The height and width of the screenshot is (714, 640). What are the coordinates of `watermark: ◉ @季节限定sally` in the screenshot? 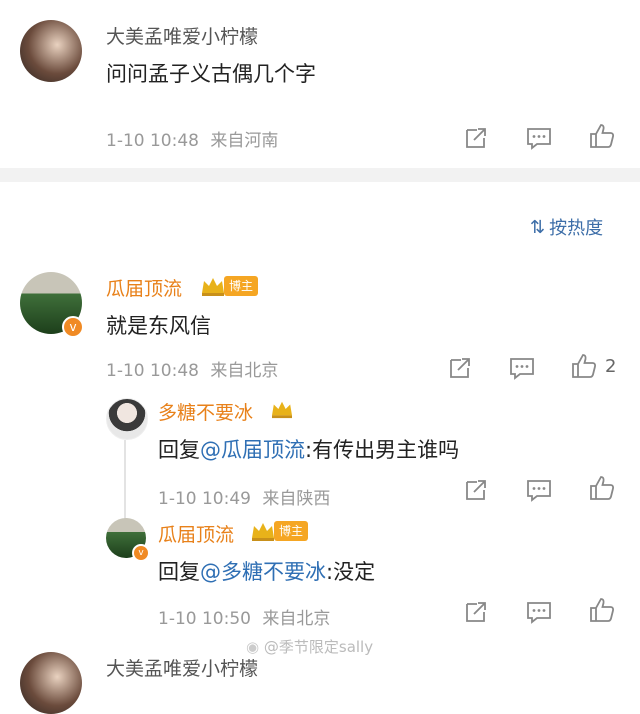 It's located at (309, 646).